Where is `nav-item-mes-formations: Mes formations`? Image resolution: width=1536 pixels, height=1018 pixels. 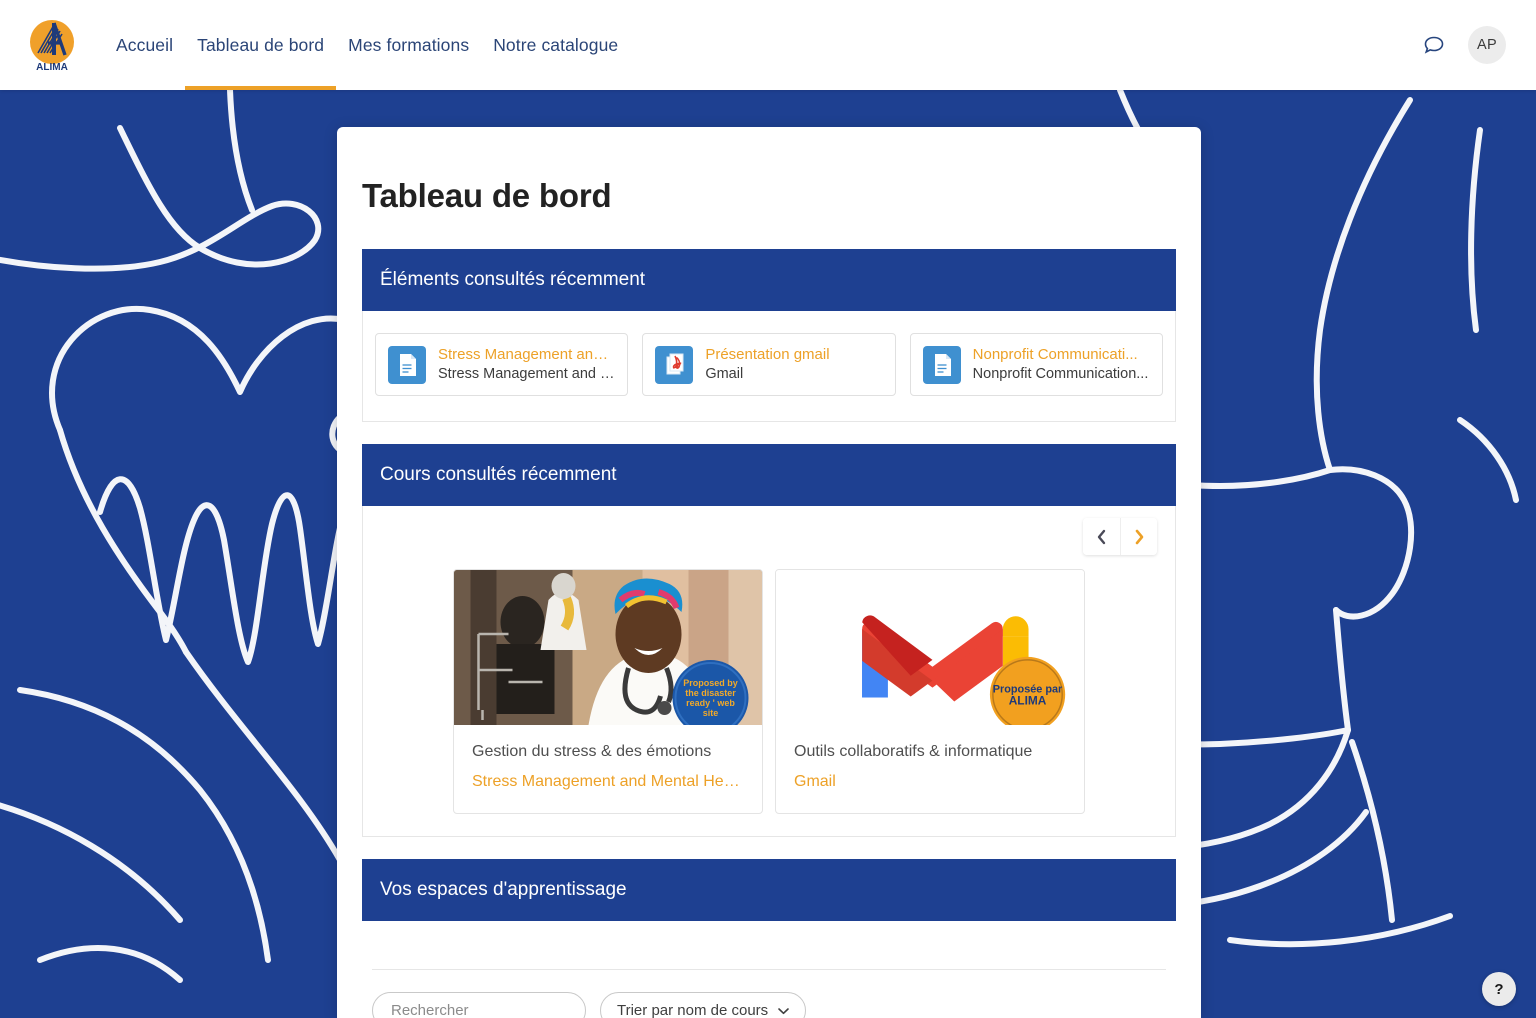
nav-item-mes-formations: Mes formations is located at coordinates (408, 45).